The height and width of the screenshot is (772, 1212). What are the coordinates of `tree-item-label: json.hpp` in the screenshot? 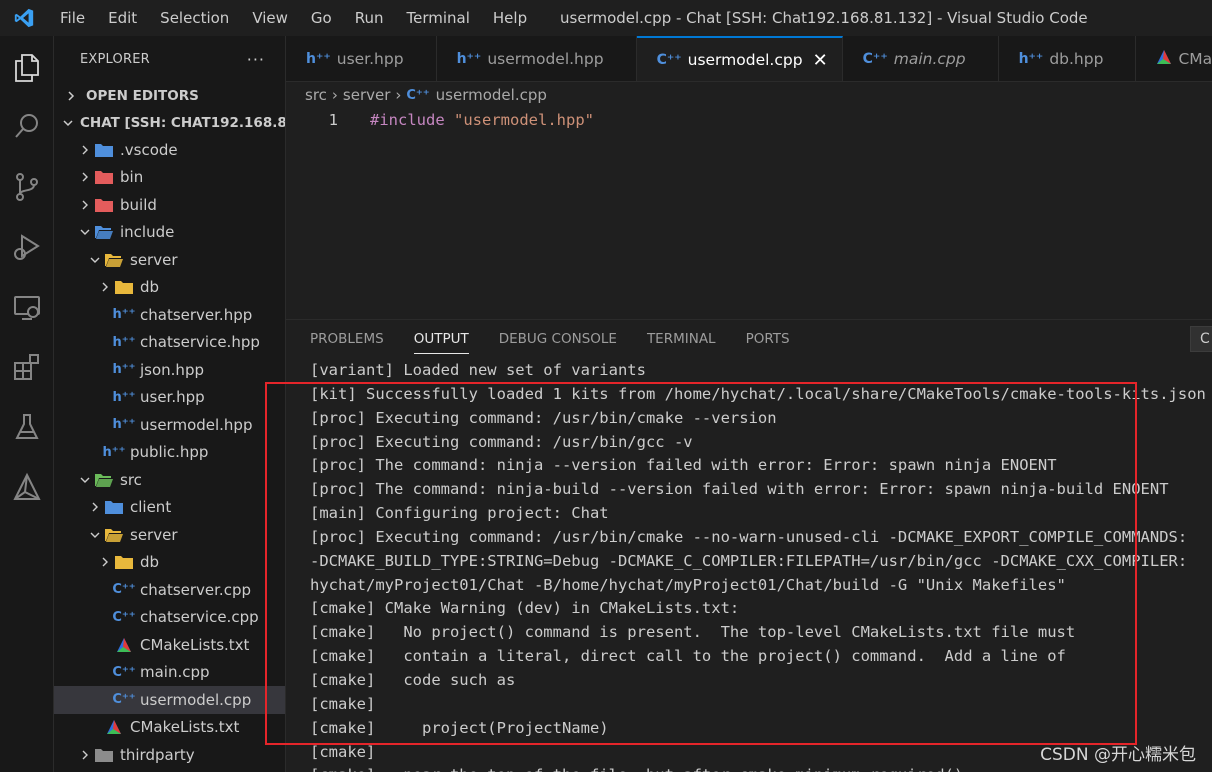 It's located at (172, 369).